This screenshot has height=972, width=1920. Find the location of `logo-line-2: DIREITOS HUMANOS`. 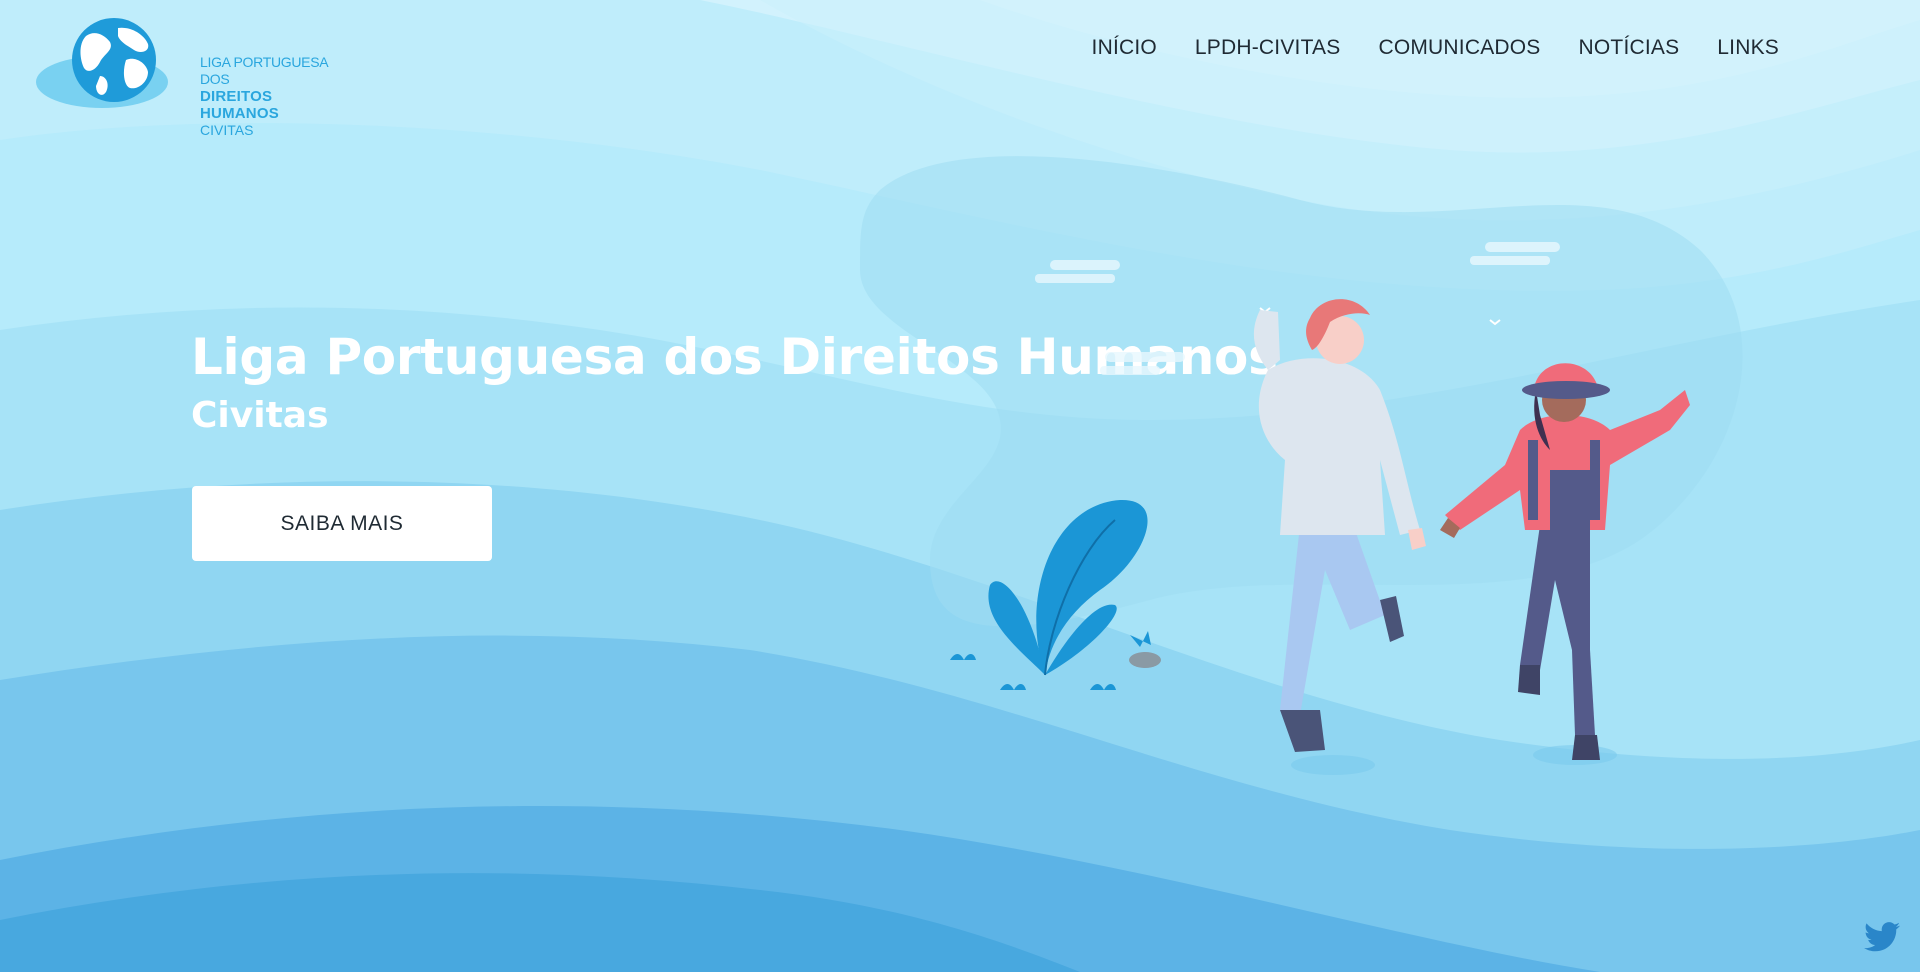

logo-line-2: DIREITOS HUMANOS is located at coordinates (239, 105).